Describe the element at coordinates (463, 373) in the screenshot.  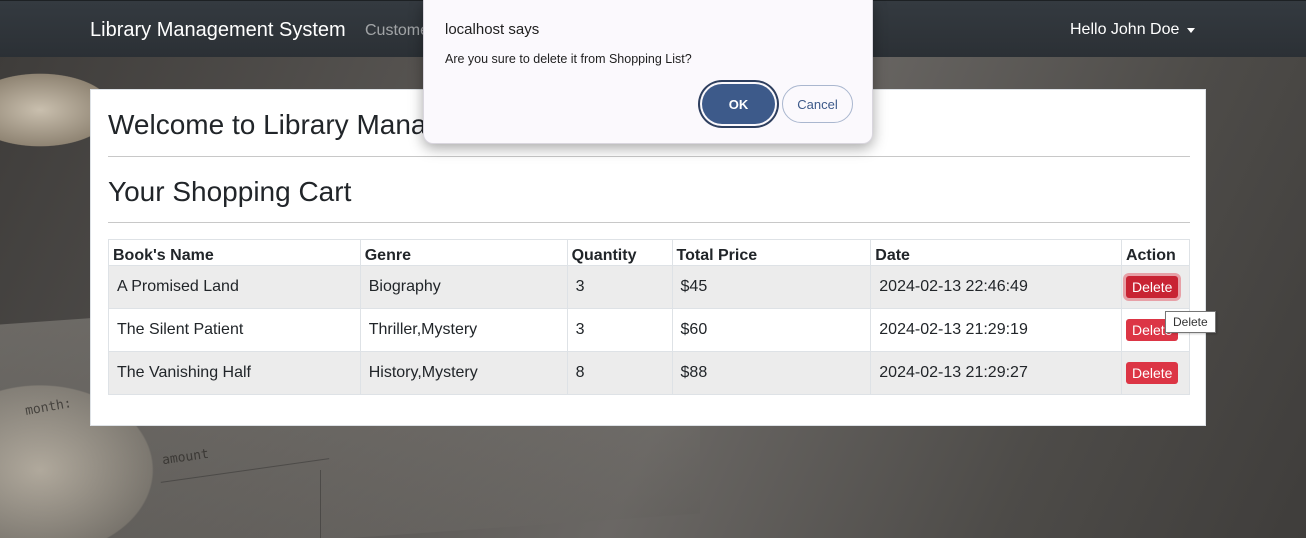
I see `cell-genre: History,Mystery` at that location.